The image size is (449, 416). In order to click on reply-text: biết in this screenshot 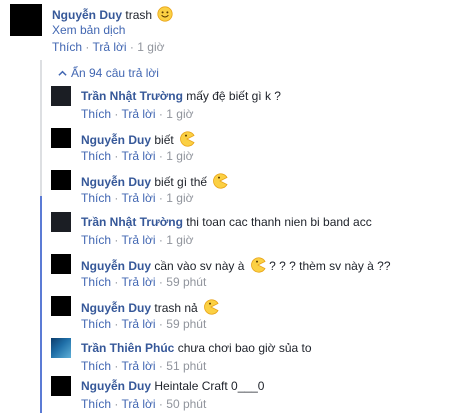, I will do `click(164, 140)`.